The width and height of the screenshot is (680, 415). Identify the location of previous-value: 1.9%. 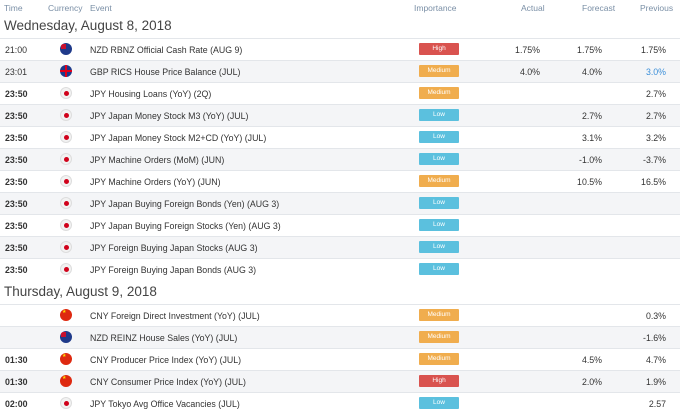
(655, 382).